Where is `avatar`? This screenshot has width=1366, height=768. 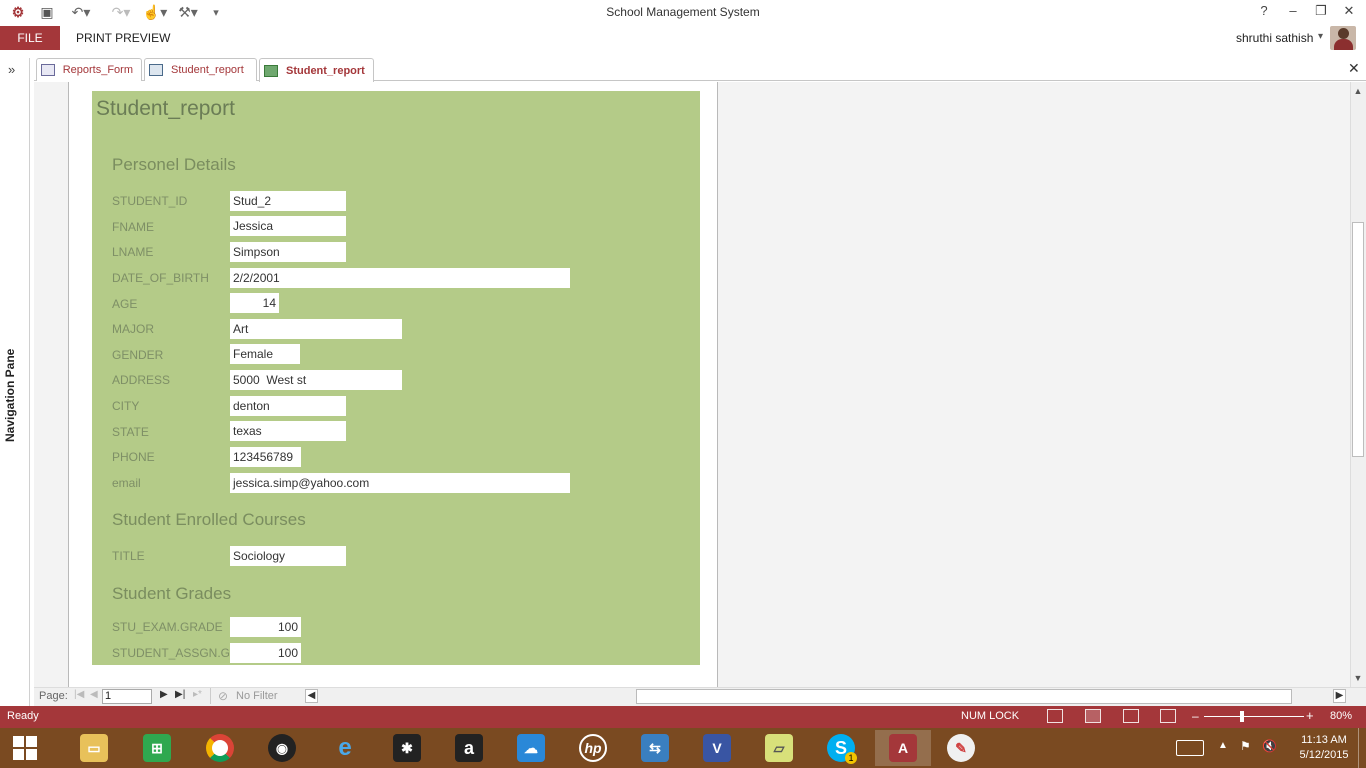 avatar is located at coordinates (1343, 38).